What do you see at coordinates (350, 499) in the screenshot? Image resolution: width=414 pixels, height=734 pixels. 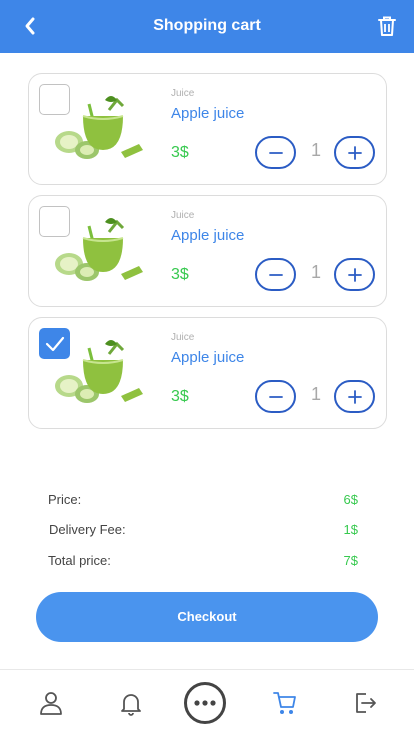 I see `price-value: 6$` at bounding box center [350, 499].